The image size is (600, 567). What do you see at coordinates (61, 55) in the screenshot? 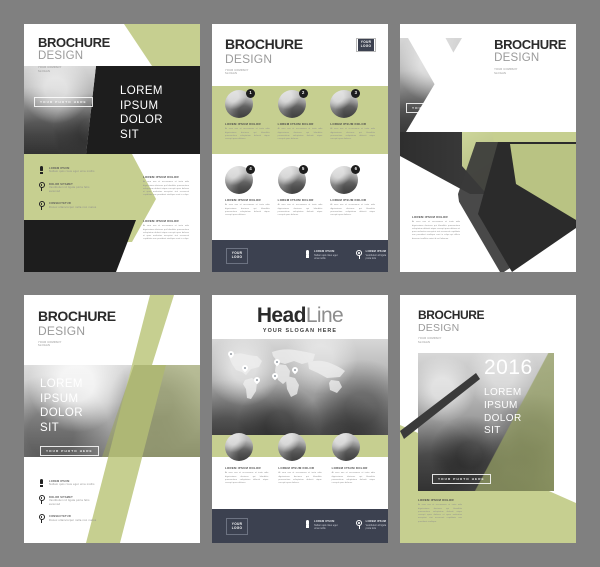
I see `card1-subtitle: DESIGN` at bounding box center [61, 55].